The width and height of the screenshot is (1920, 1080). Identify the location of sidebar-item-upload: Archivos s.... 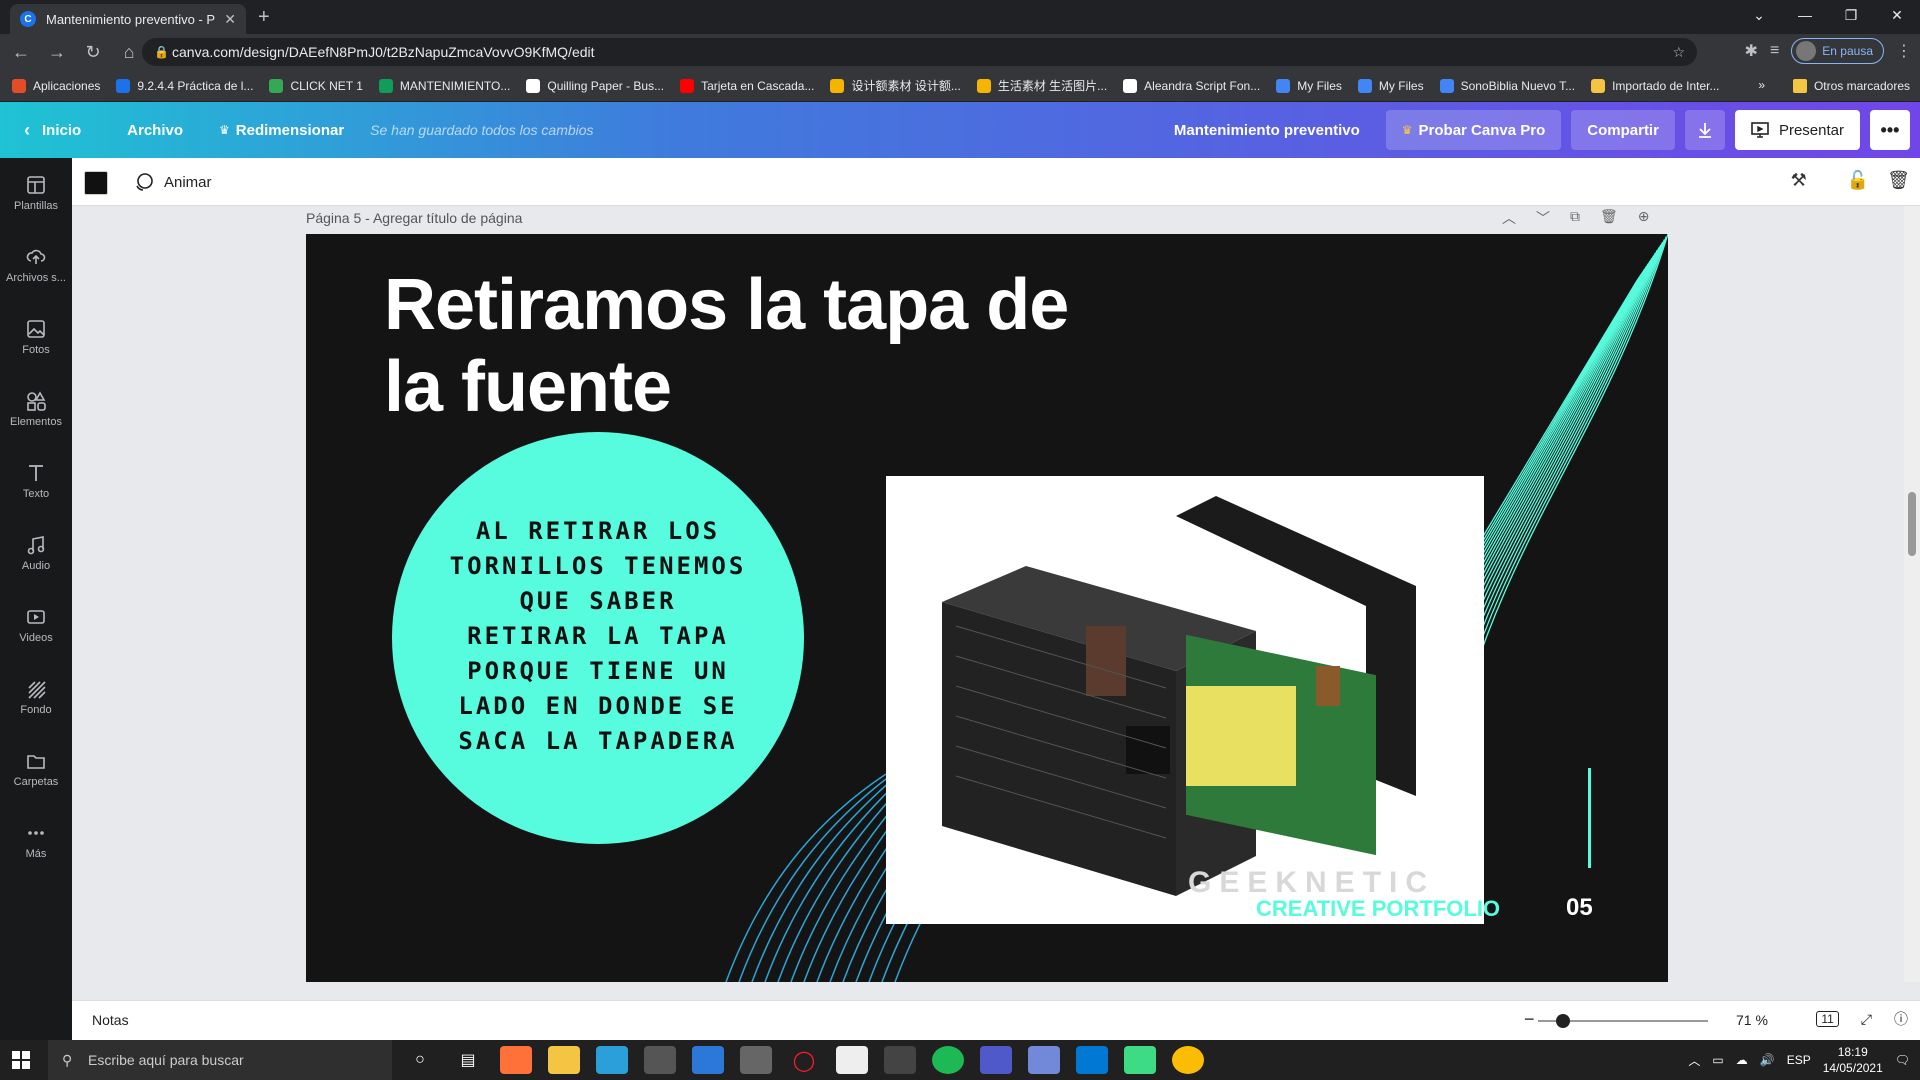
(36, 265).